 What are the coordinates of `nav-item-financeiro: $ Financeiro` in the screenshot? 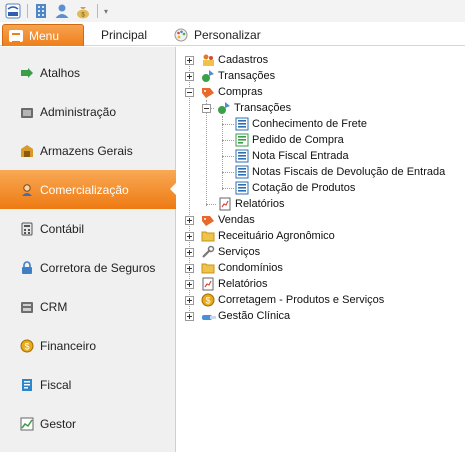 It's located at (88, 345).